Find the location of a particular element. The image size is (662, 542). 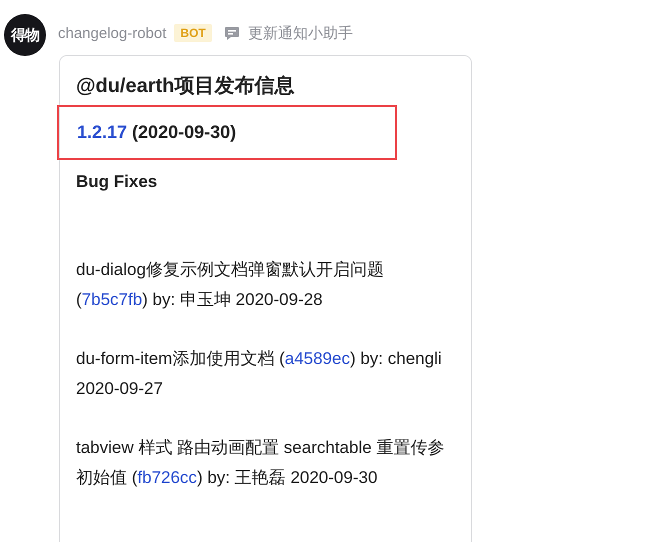

sender-name: changelog-robot is located at coordinates (112, 33).